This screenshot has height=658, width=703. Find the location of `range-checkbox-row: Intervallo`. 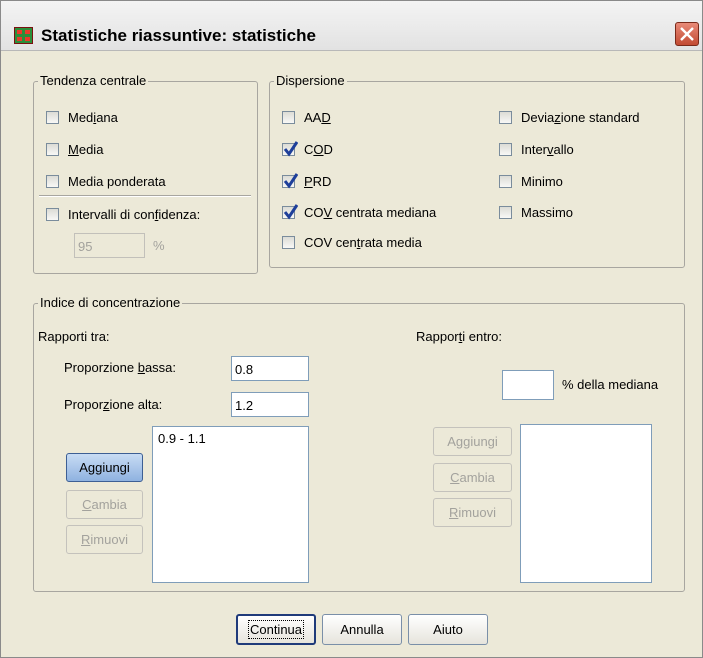

range-checkbox-row: Intervallo is located at coordinates (536, 149).